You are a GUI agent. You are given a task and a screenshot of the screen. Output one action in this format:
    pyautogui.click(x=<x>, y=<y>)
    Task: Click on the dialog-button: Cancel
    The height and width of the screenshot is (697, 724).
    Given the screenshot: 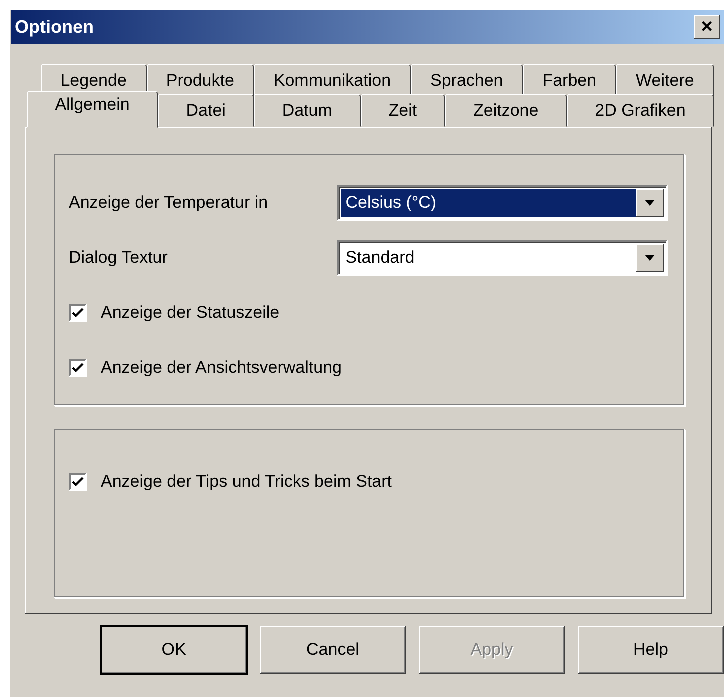 What is the action you would take?
    pyautogui.click(x=333, y=650)
    